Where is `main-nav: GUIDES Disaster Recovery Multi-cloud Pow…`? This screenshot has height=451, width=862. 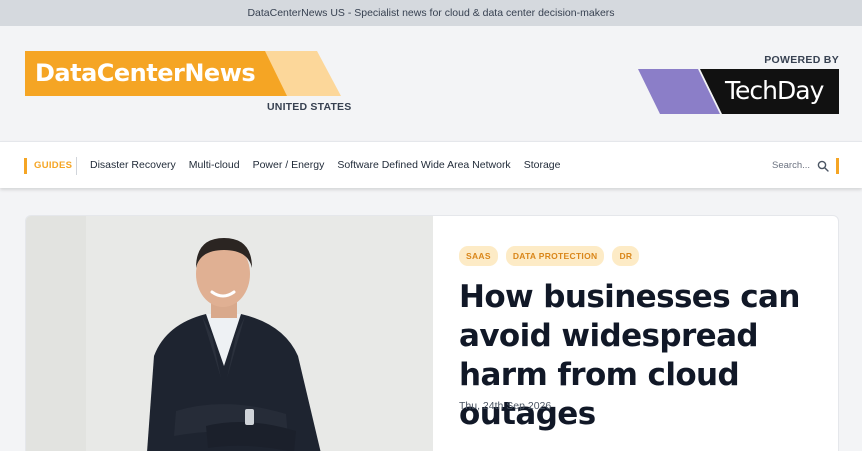
main-nav: GUIDES Disaster Recovery Multi-cloud Pow… is located at coordinates (431, 164).